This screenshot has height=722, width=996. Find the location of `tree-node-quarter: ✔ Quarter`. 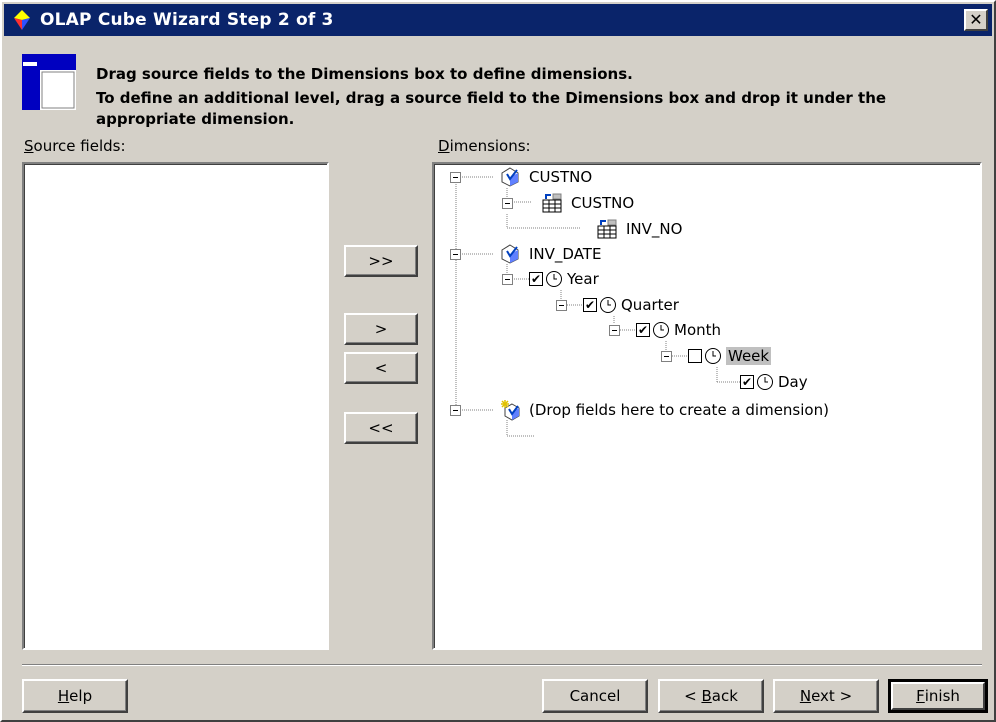

tree-node-quarter: ✔ Quarter is located at coordinates (617, 305).